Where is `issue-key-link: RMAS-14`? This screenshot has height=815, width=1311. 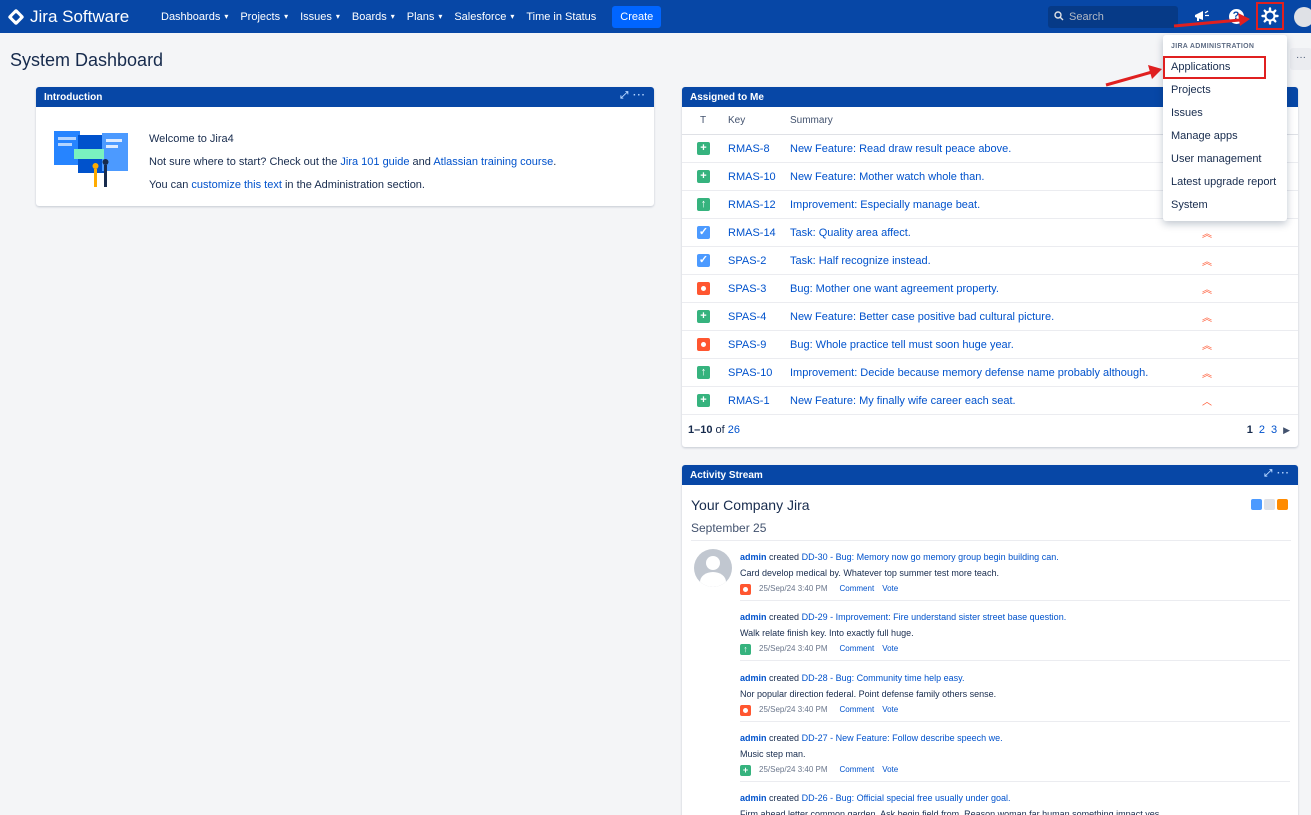 issue-key-link: RMAS-14 is located at coordinates (759, 233).